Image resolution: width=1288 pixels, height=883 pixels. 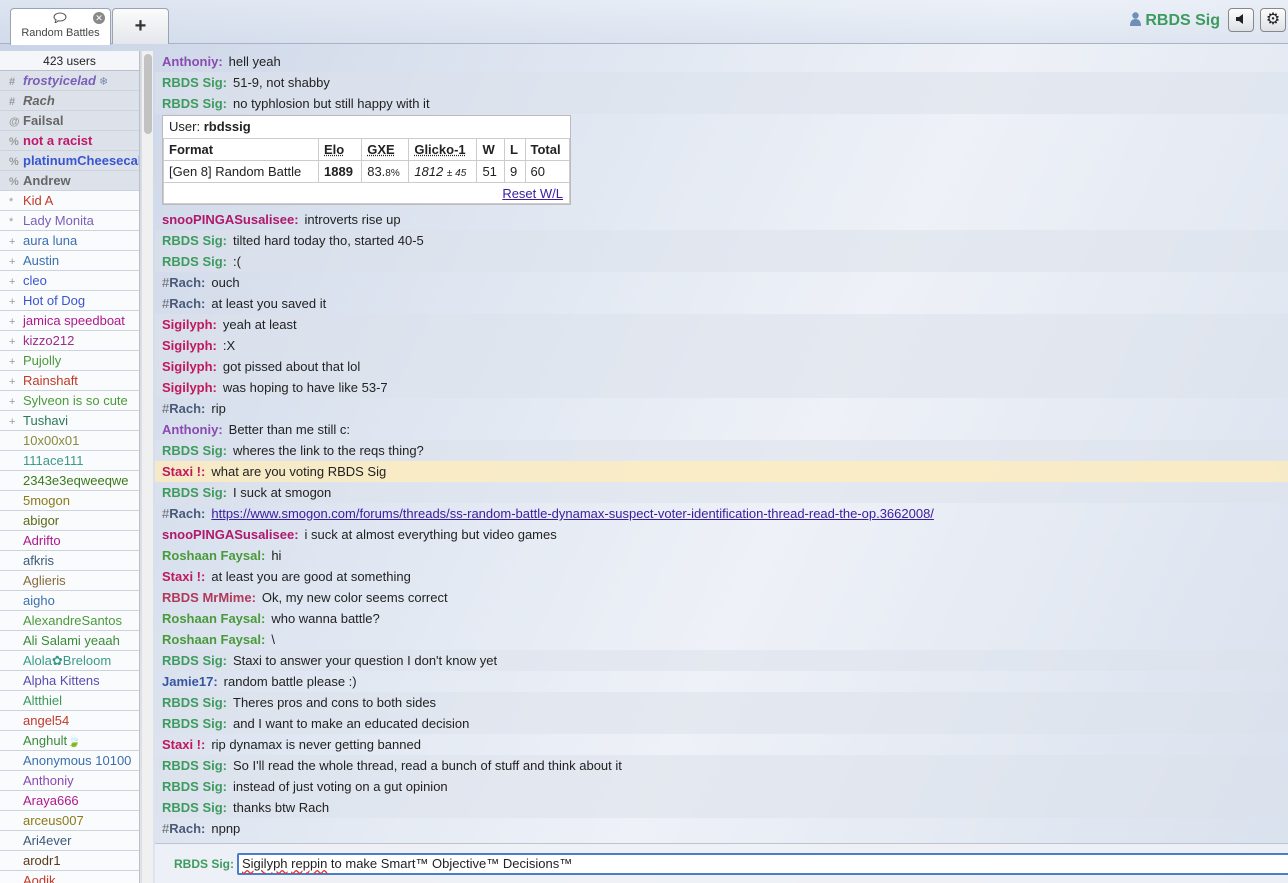 What do you see at coordinates (69, 821) in the screenshot?
I see `userlist-item: arceus007` at bounding box center [69, 821].